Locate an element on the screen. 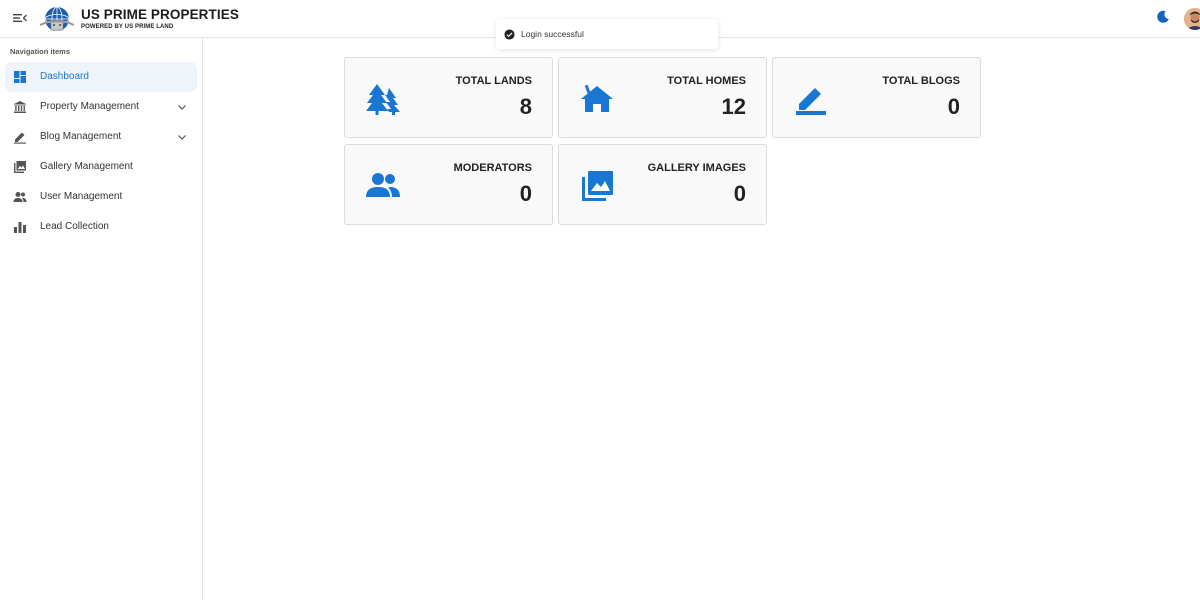 Image resolution: width=1200 pixels, height=600 pixels. stat-card-gallery-images: GALLERY IMAGES 0 is located at coordinates (662, 184).